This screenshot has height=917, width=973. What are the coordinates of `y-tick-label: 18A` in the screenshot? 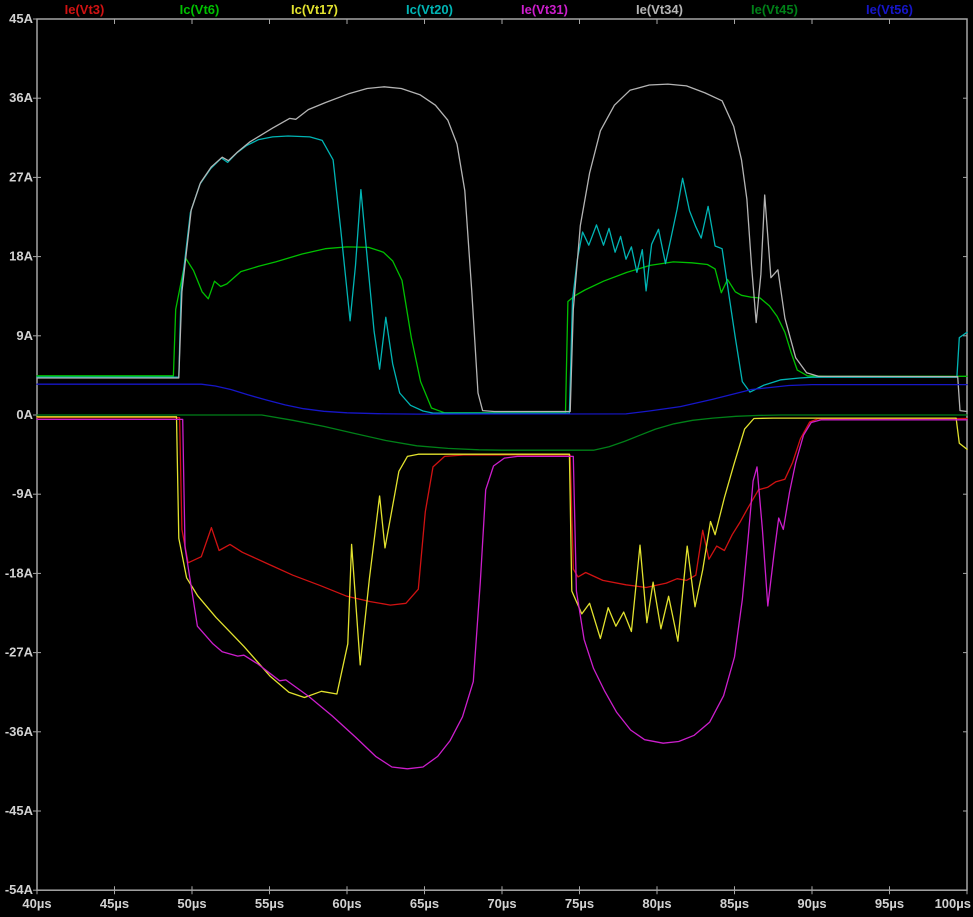 It's located at (21, 256).